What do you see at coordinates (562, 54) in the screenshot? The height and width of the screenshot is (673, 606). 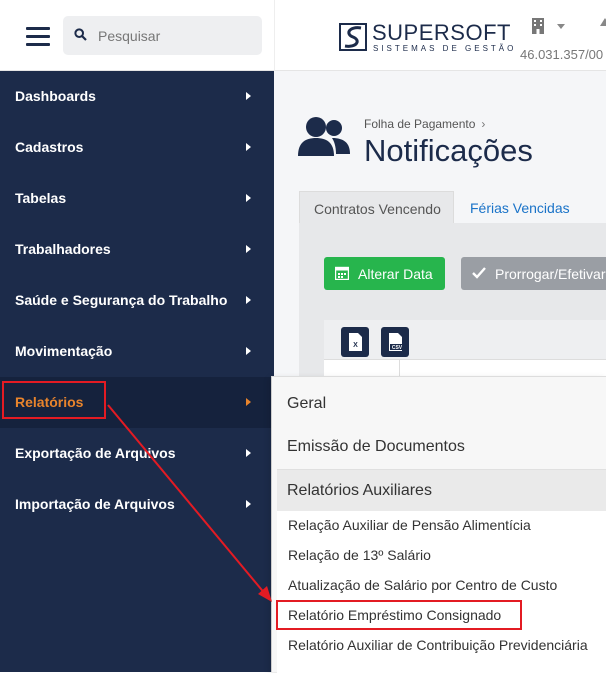 I see `company-cnpj: 46.031.357/00` at bounding box center [562, 54].